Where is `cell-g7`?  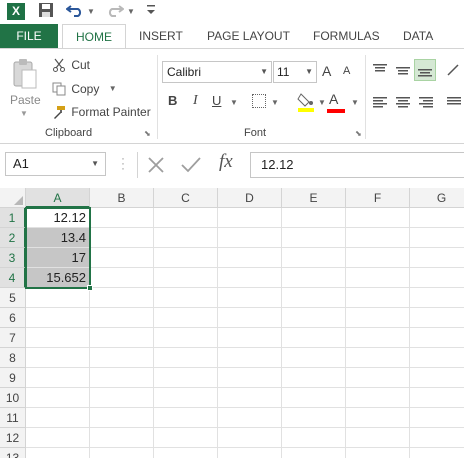
cell-g7 is located at coordinates (437, 338).